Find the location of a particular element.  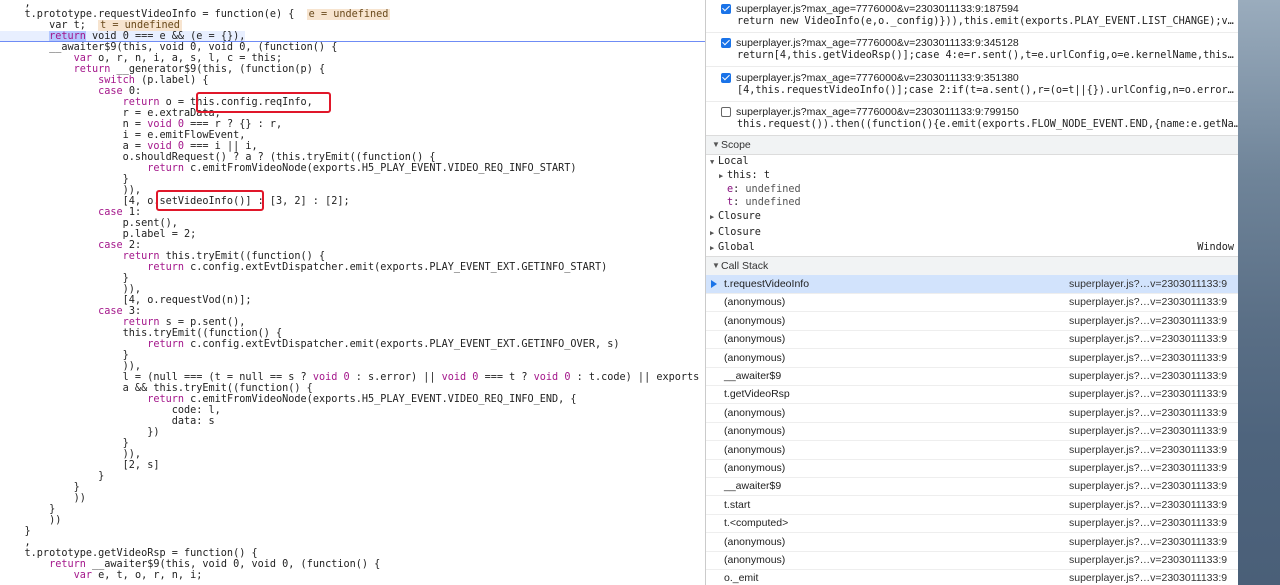

code-line: p.sent(), is located at coordinates (89, 223).